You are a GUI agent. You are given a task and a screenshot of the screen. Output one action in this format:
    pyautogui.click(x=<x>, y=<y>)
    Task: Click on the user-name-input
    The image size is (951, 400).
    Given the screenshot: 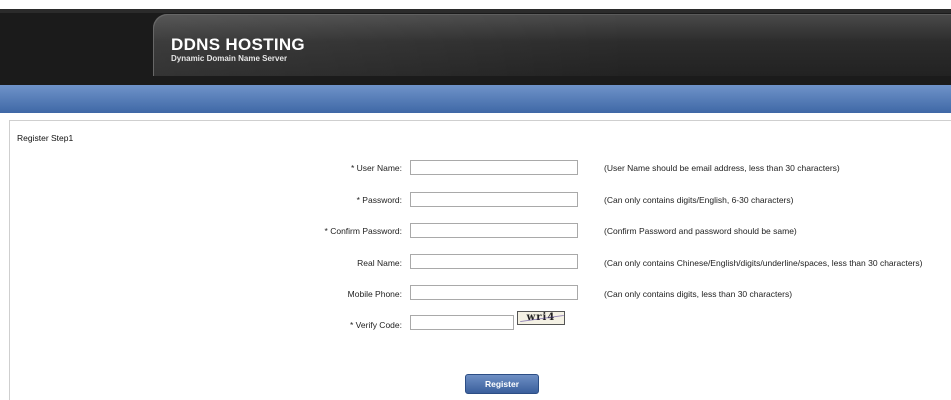 What is the action you would take?
    pyautogui.click(x=494, y=167)
    